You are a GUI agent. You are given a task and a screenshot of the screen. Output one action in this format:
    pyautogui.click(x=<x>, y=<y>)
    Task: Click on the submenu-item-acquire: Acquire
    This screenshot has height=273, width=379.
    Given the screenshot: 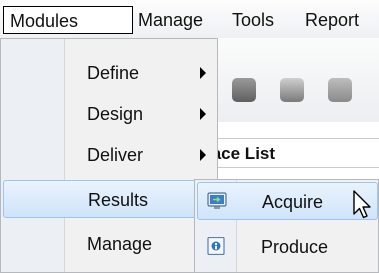 What is the action you would take?
    pyautogui.click(x=287, y=201)
    